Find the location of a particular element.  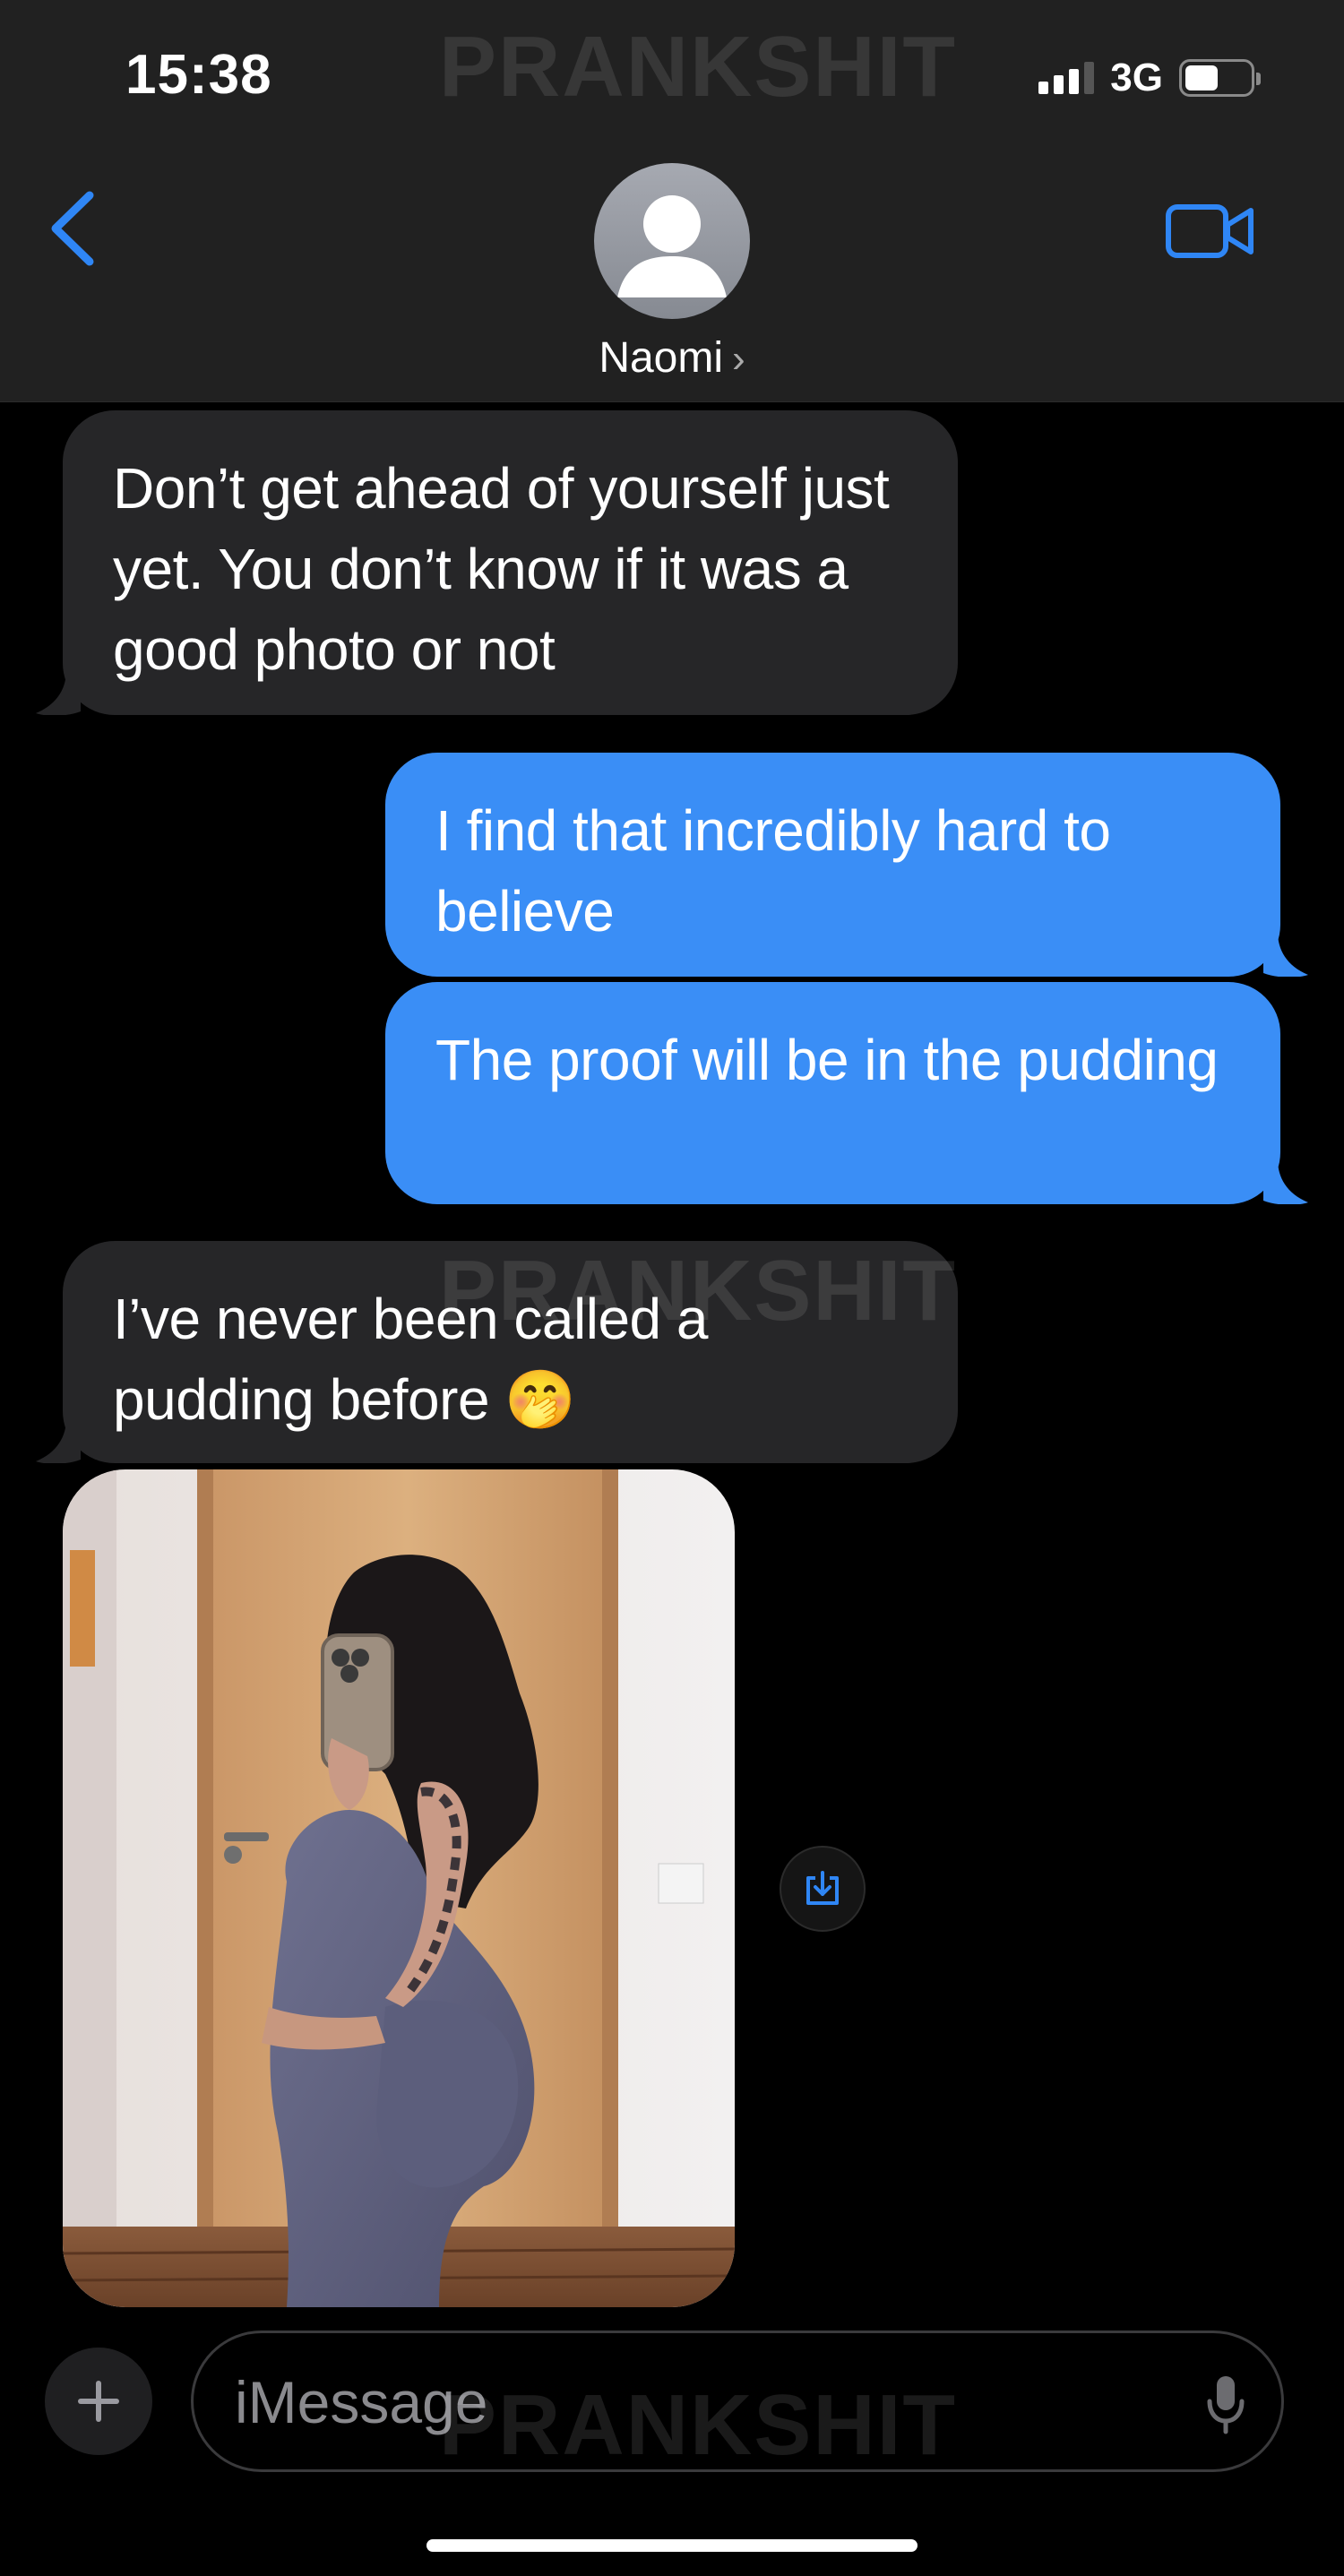

person-silhouette-icon is located at coordinates (672, 246).